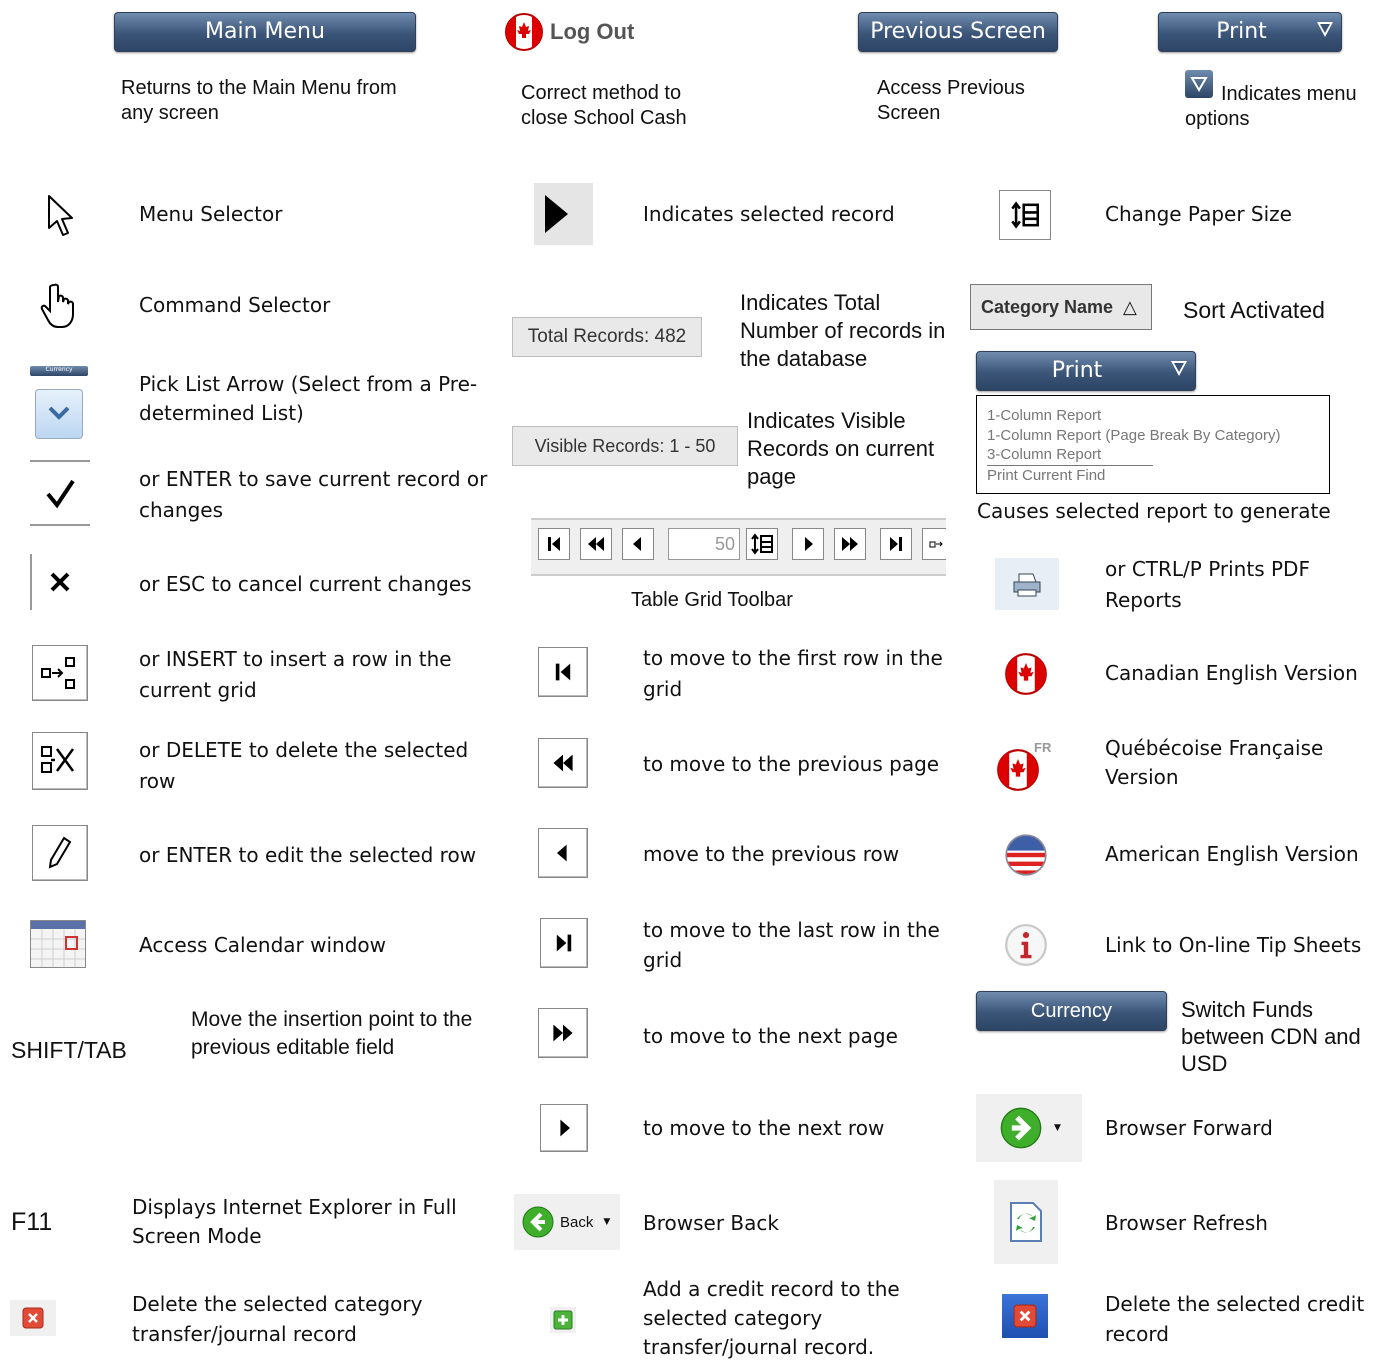 This screenshot has width=1380, height=1362. What do you see at coordinates (563, 672) in the screenshot?
I see `first-row-button-large` at bounding box center [563, 672].